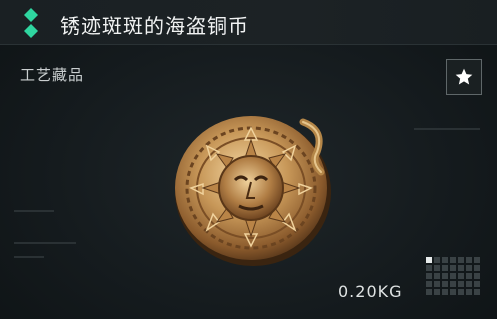  I want to click on title-bar: 锈迹斑斑的海盗铜币, so click(248, 22).